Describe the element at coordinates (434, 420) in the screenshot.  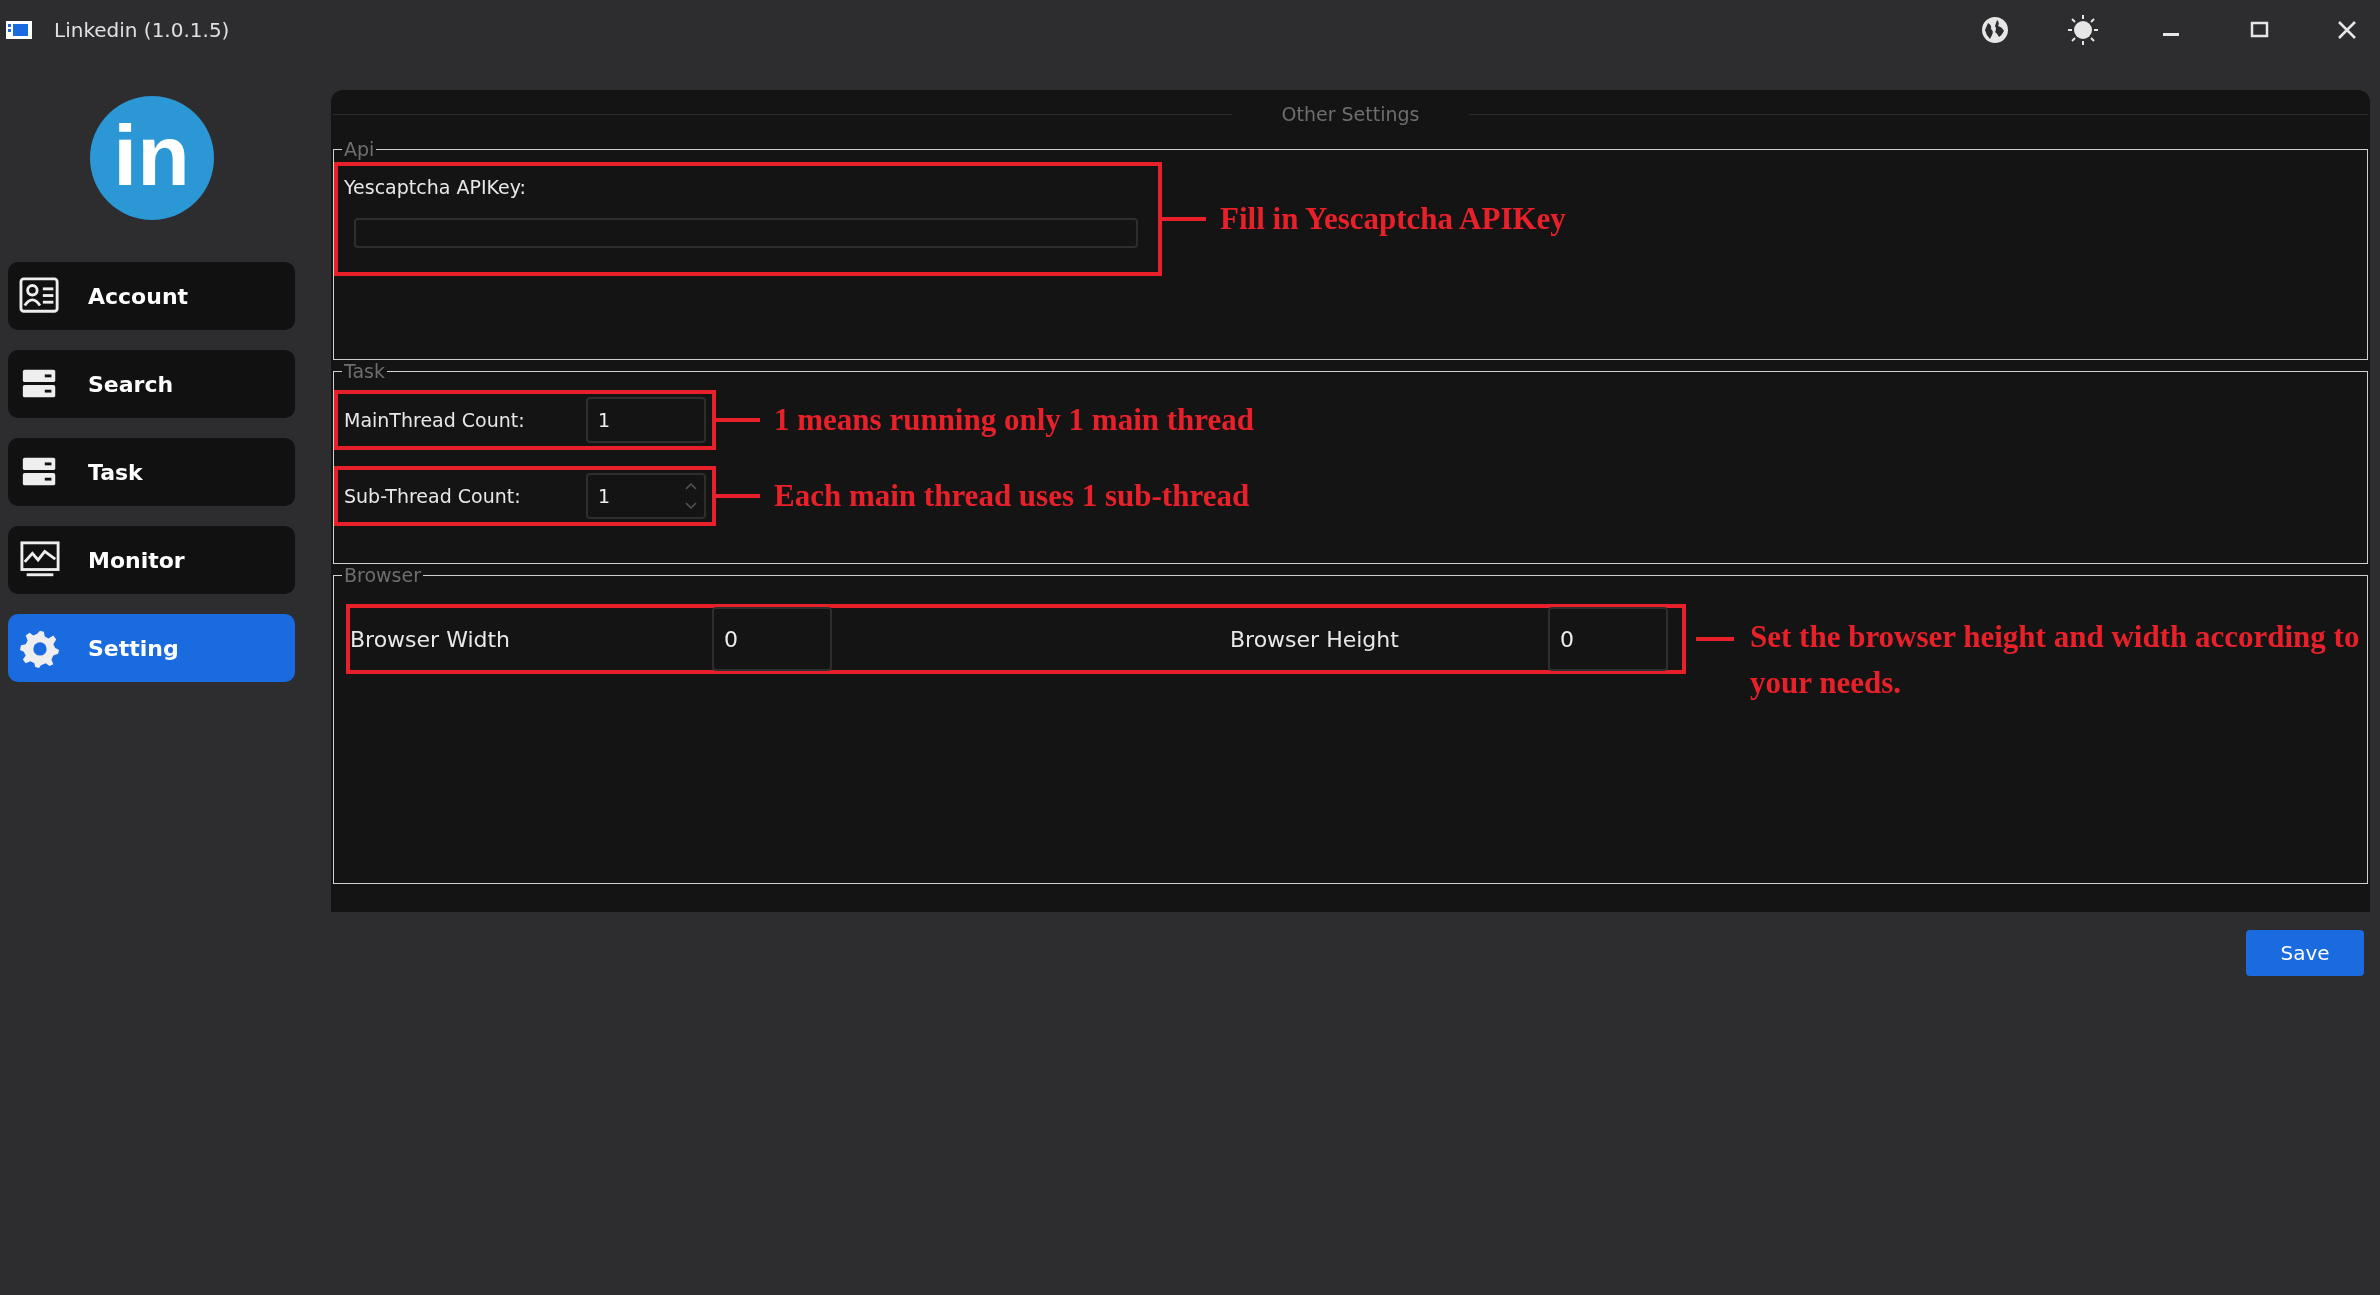
I see `field-label: MainThread Count:` at that location.